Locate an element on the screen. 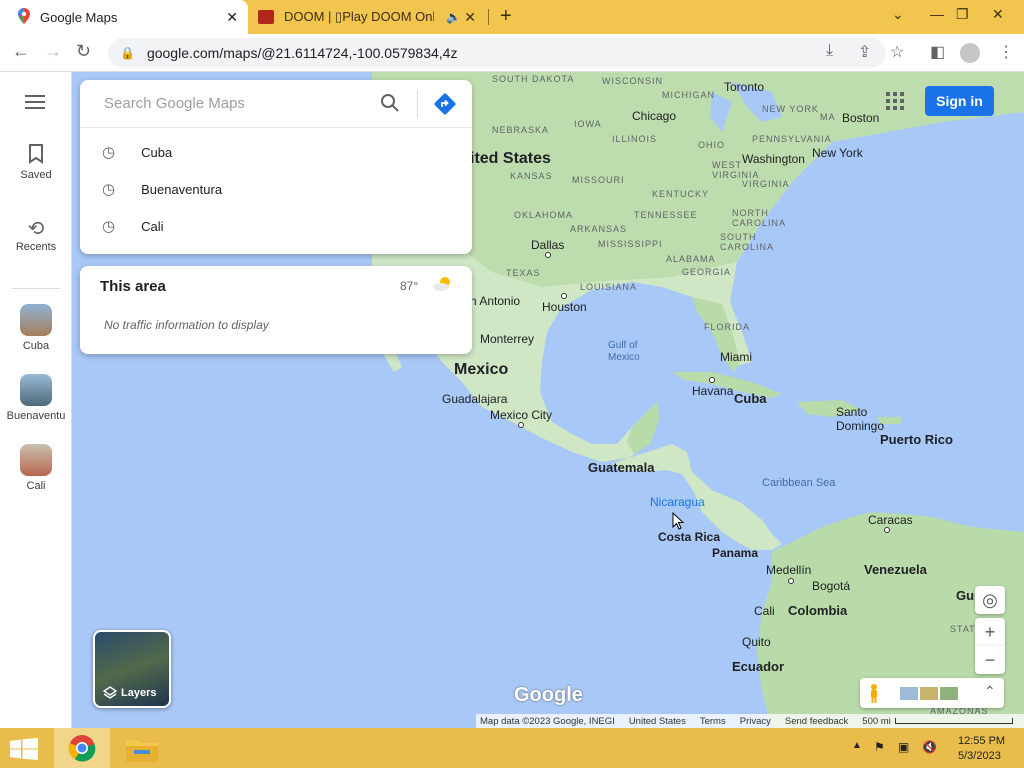 The image size is (1024, 768). tab-doom: DOOM | ▯Play DOOM Onlin 🔈 ✕ is located at coordinates (370, 17).